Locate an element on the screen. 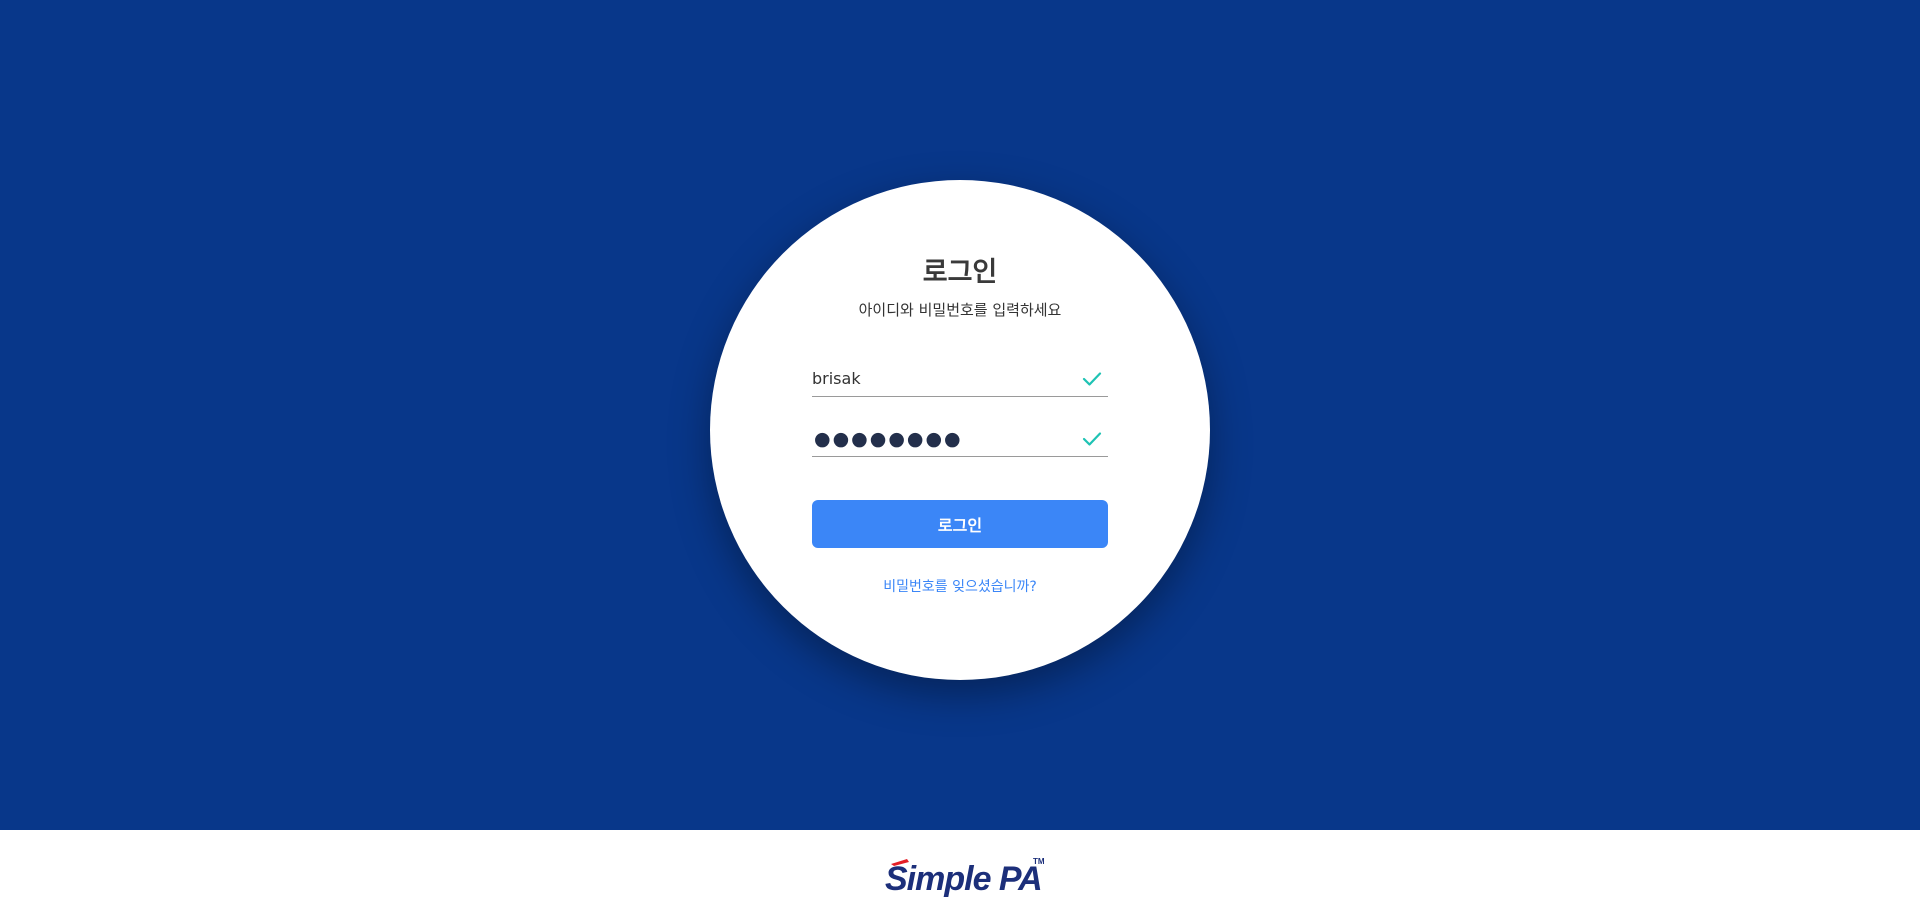 The image size is (1920, 920). simple-pa-logo: Simple PA TM is located at coordinates (965, 877).